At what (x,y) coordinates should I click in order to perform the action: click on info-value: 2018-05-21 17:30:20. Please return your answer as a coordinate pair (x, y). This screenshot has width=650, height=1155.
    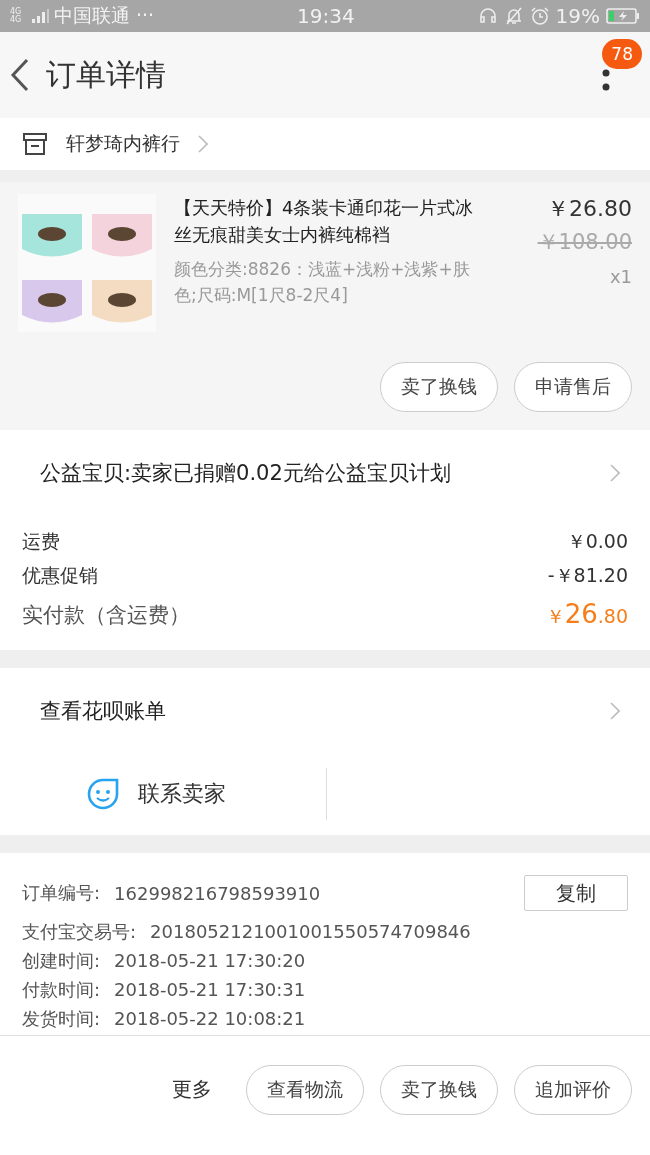
    Looking at the image, I should click on (210, 960).